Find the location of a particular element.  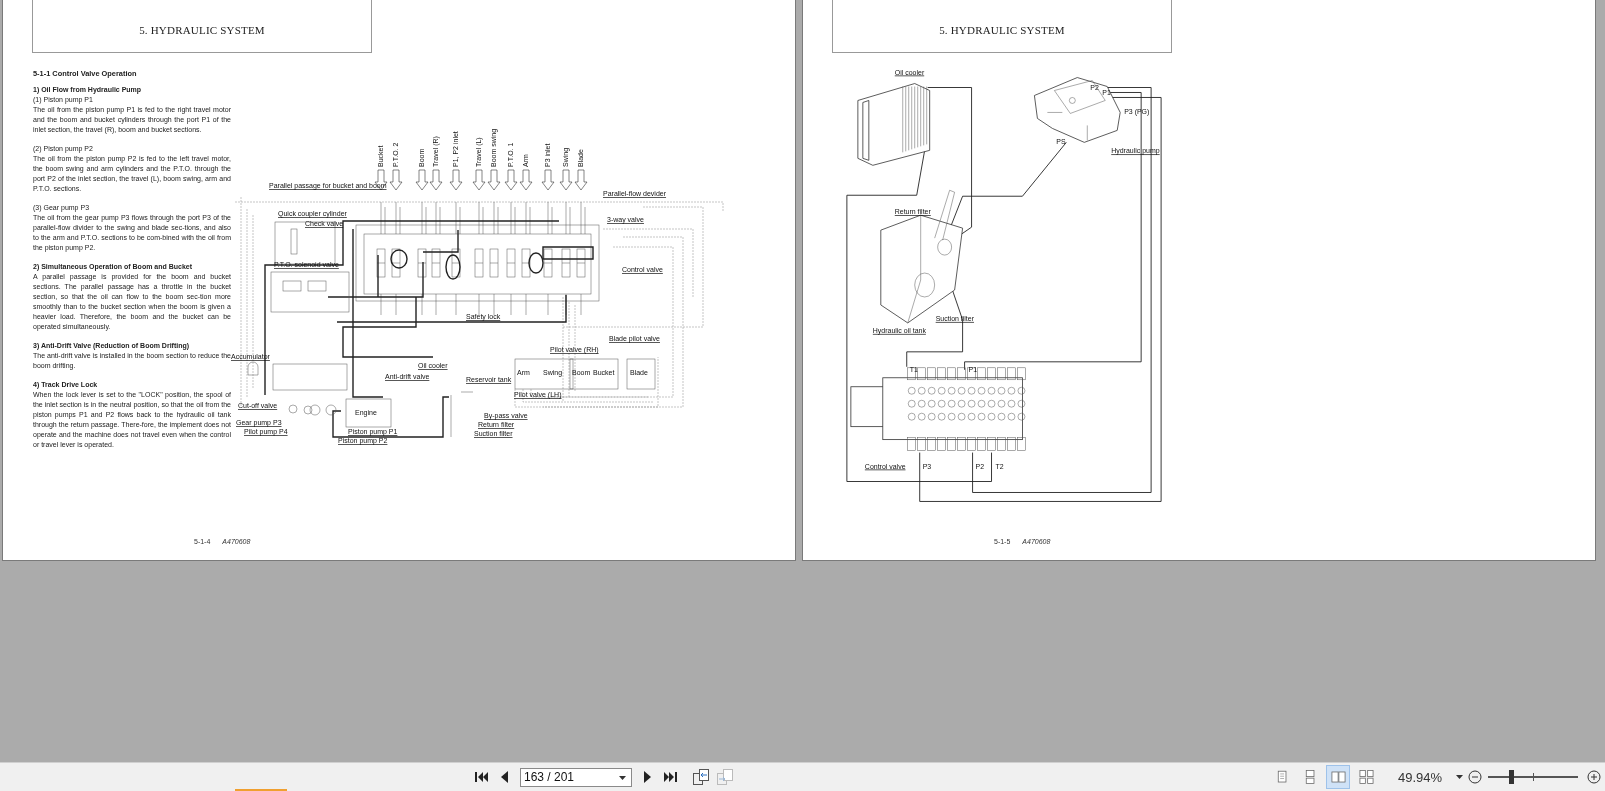

zoom-percentage: 49.94% is located at coordinates (1424, 777).